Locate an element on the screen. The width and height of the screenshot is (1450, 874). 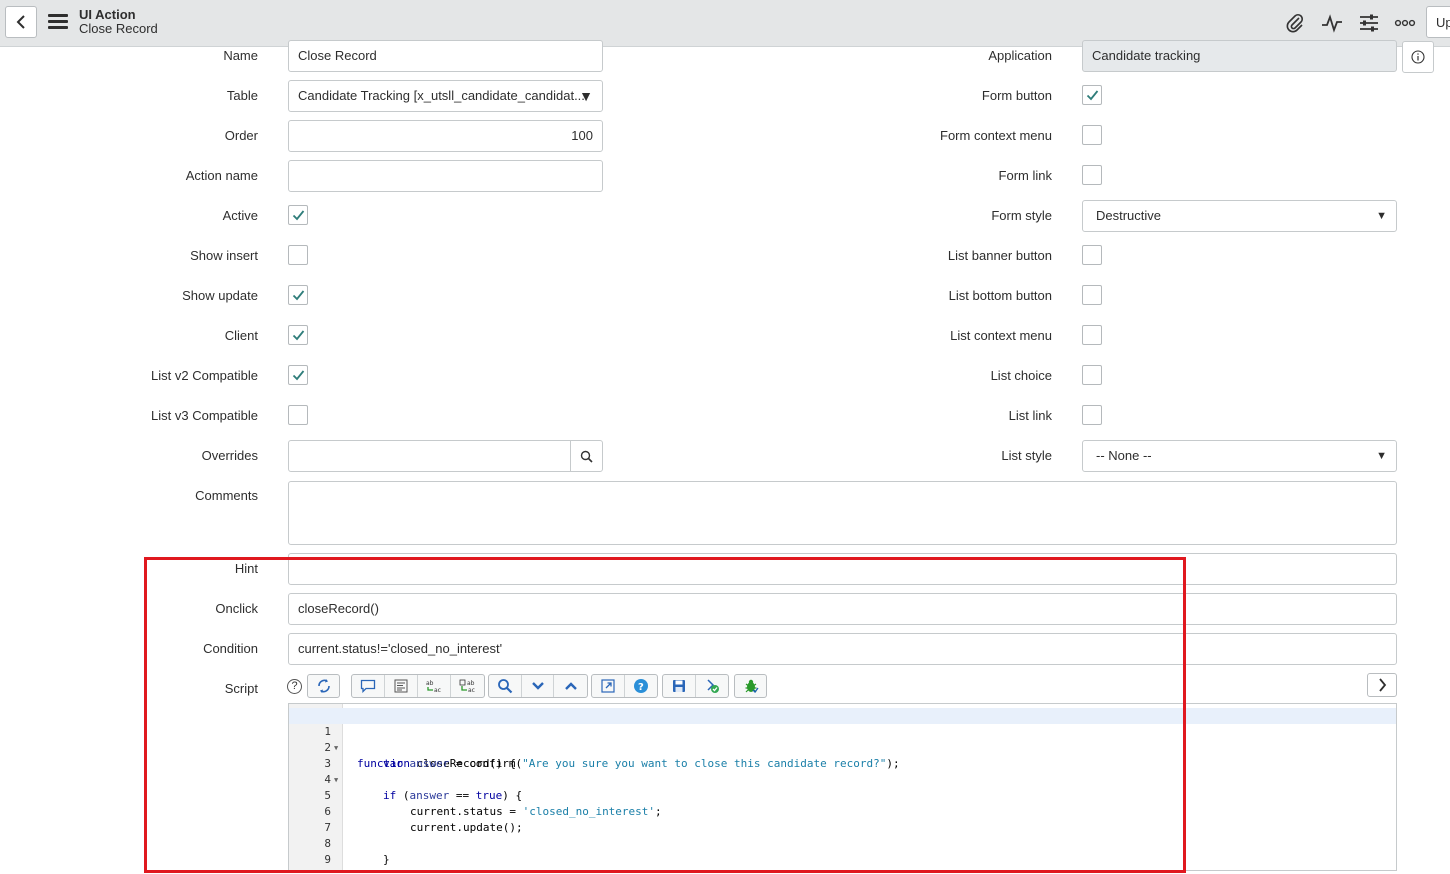
record-name-subtitle: Close Record is located at coordinates (118, 28).